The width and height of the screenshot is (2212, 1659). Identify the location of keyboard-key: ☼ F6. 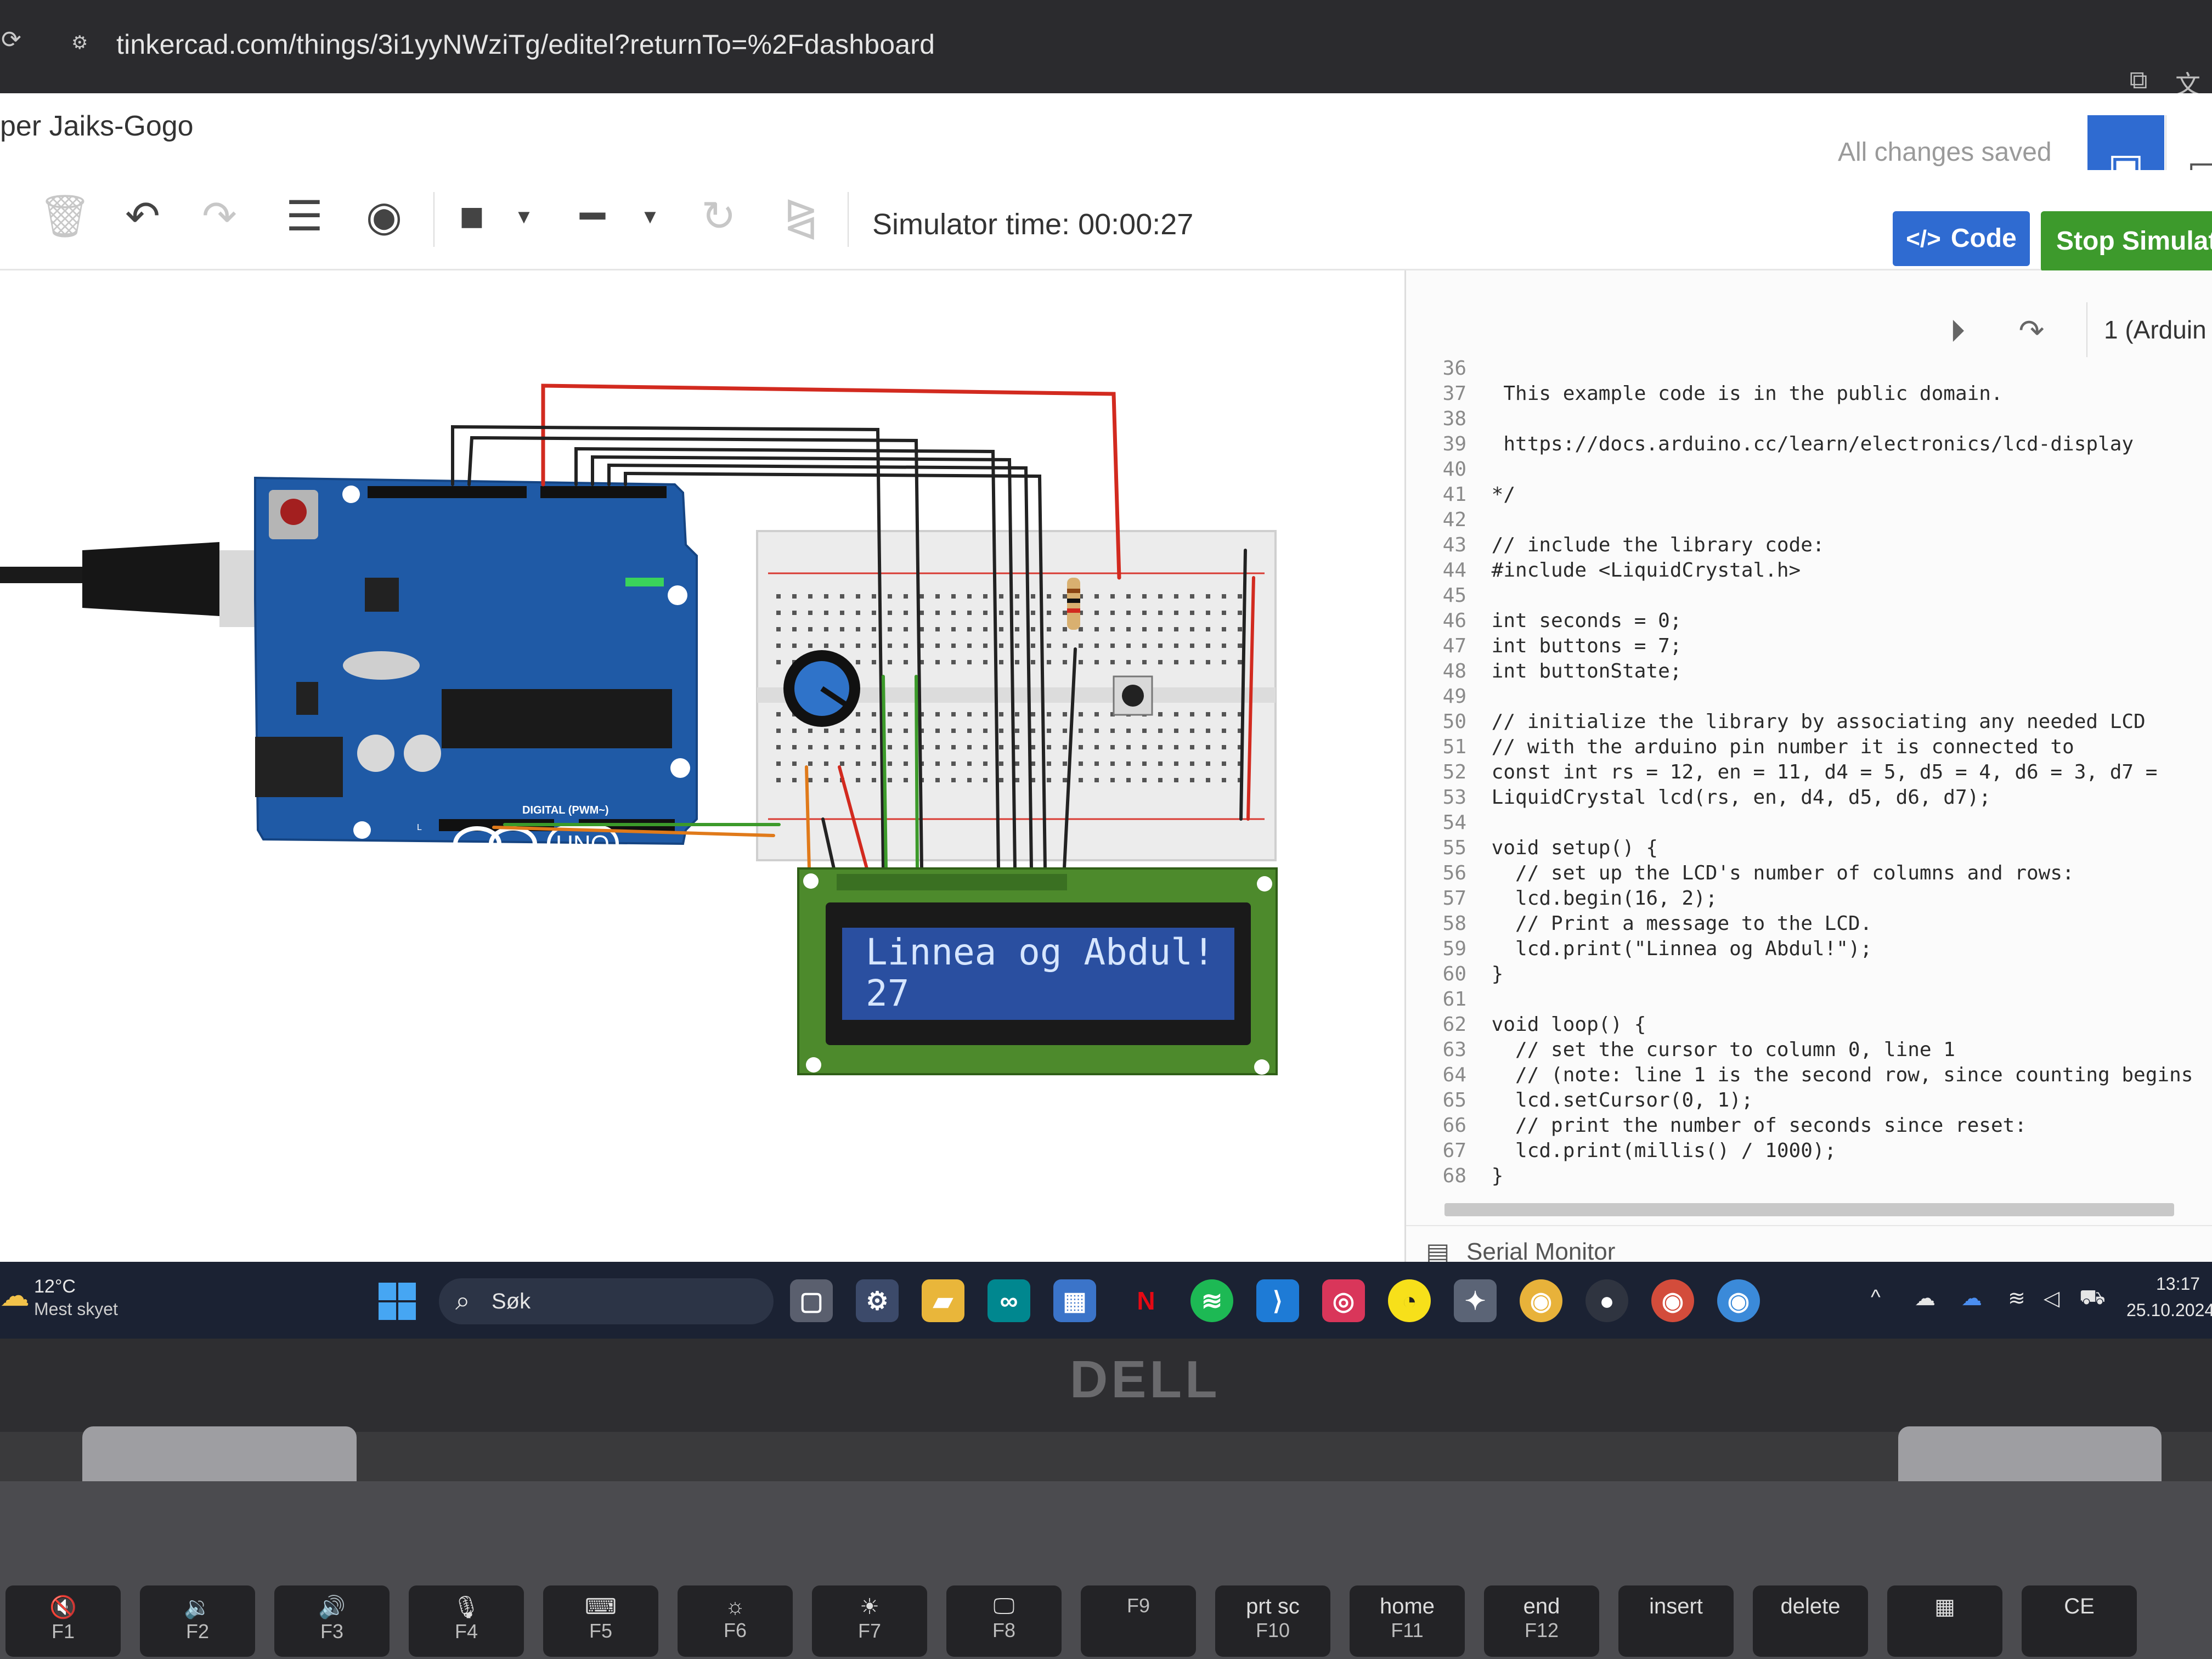
(735, 1621).